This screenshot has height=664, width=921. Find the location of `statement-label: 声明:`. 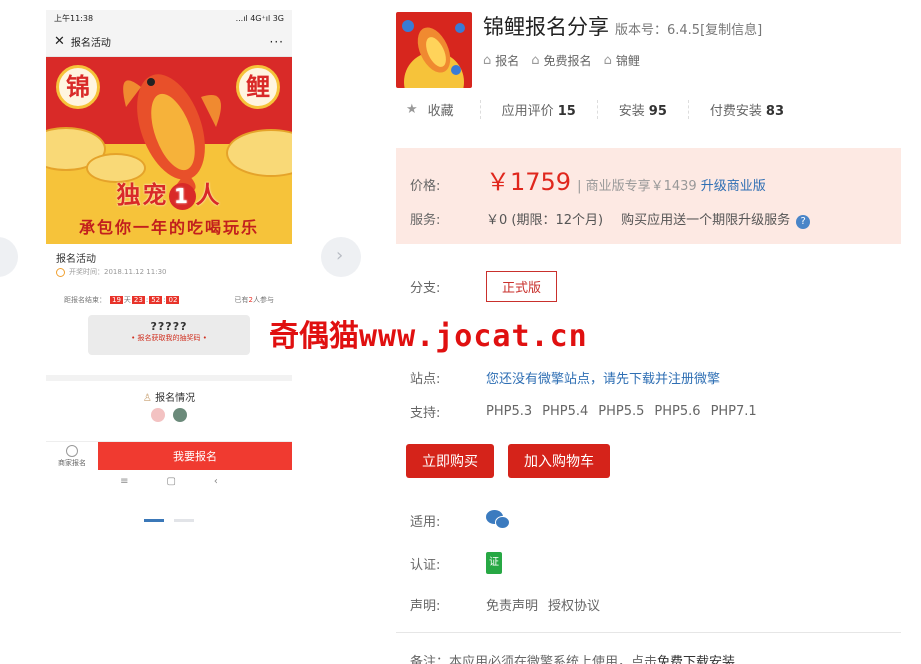

statement-label: 声明: is located at coordinates (425, 606).